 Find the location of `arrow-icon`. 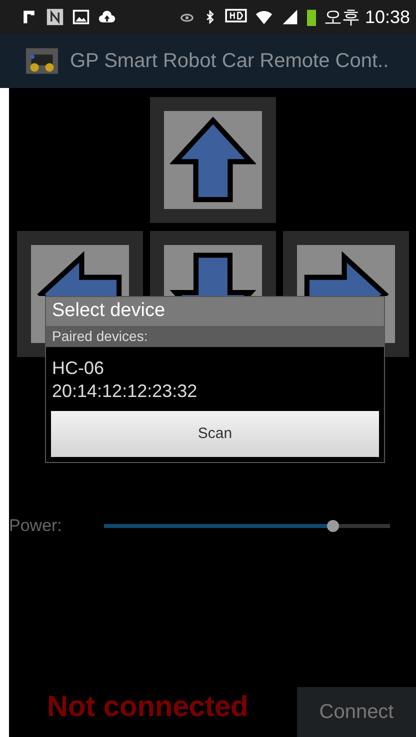

arrow-icon is located at coordinates (213, 160).